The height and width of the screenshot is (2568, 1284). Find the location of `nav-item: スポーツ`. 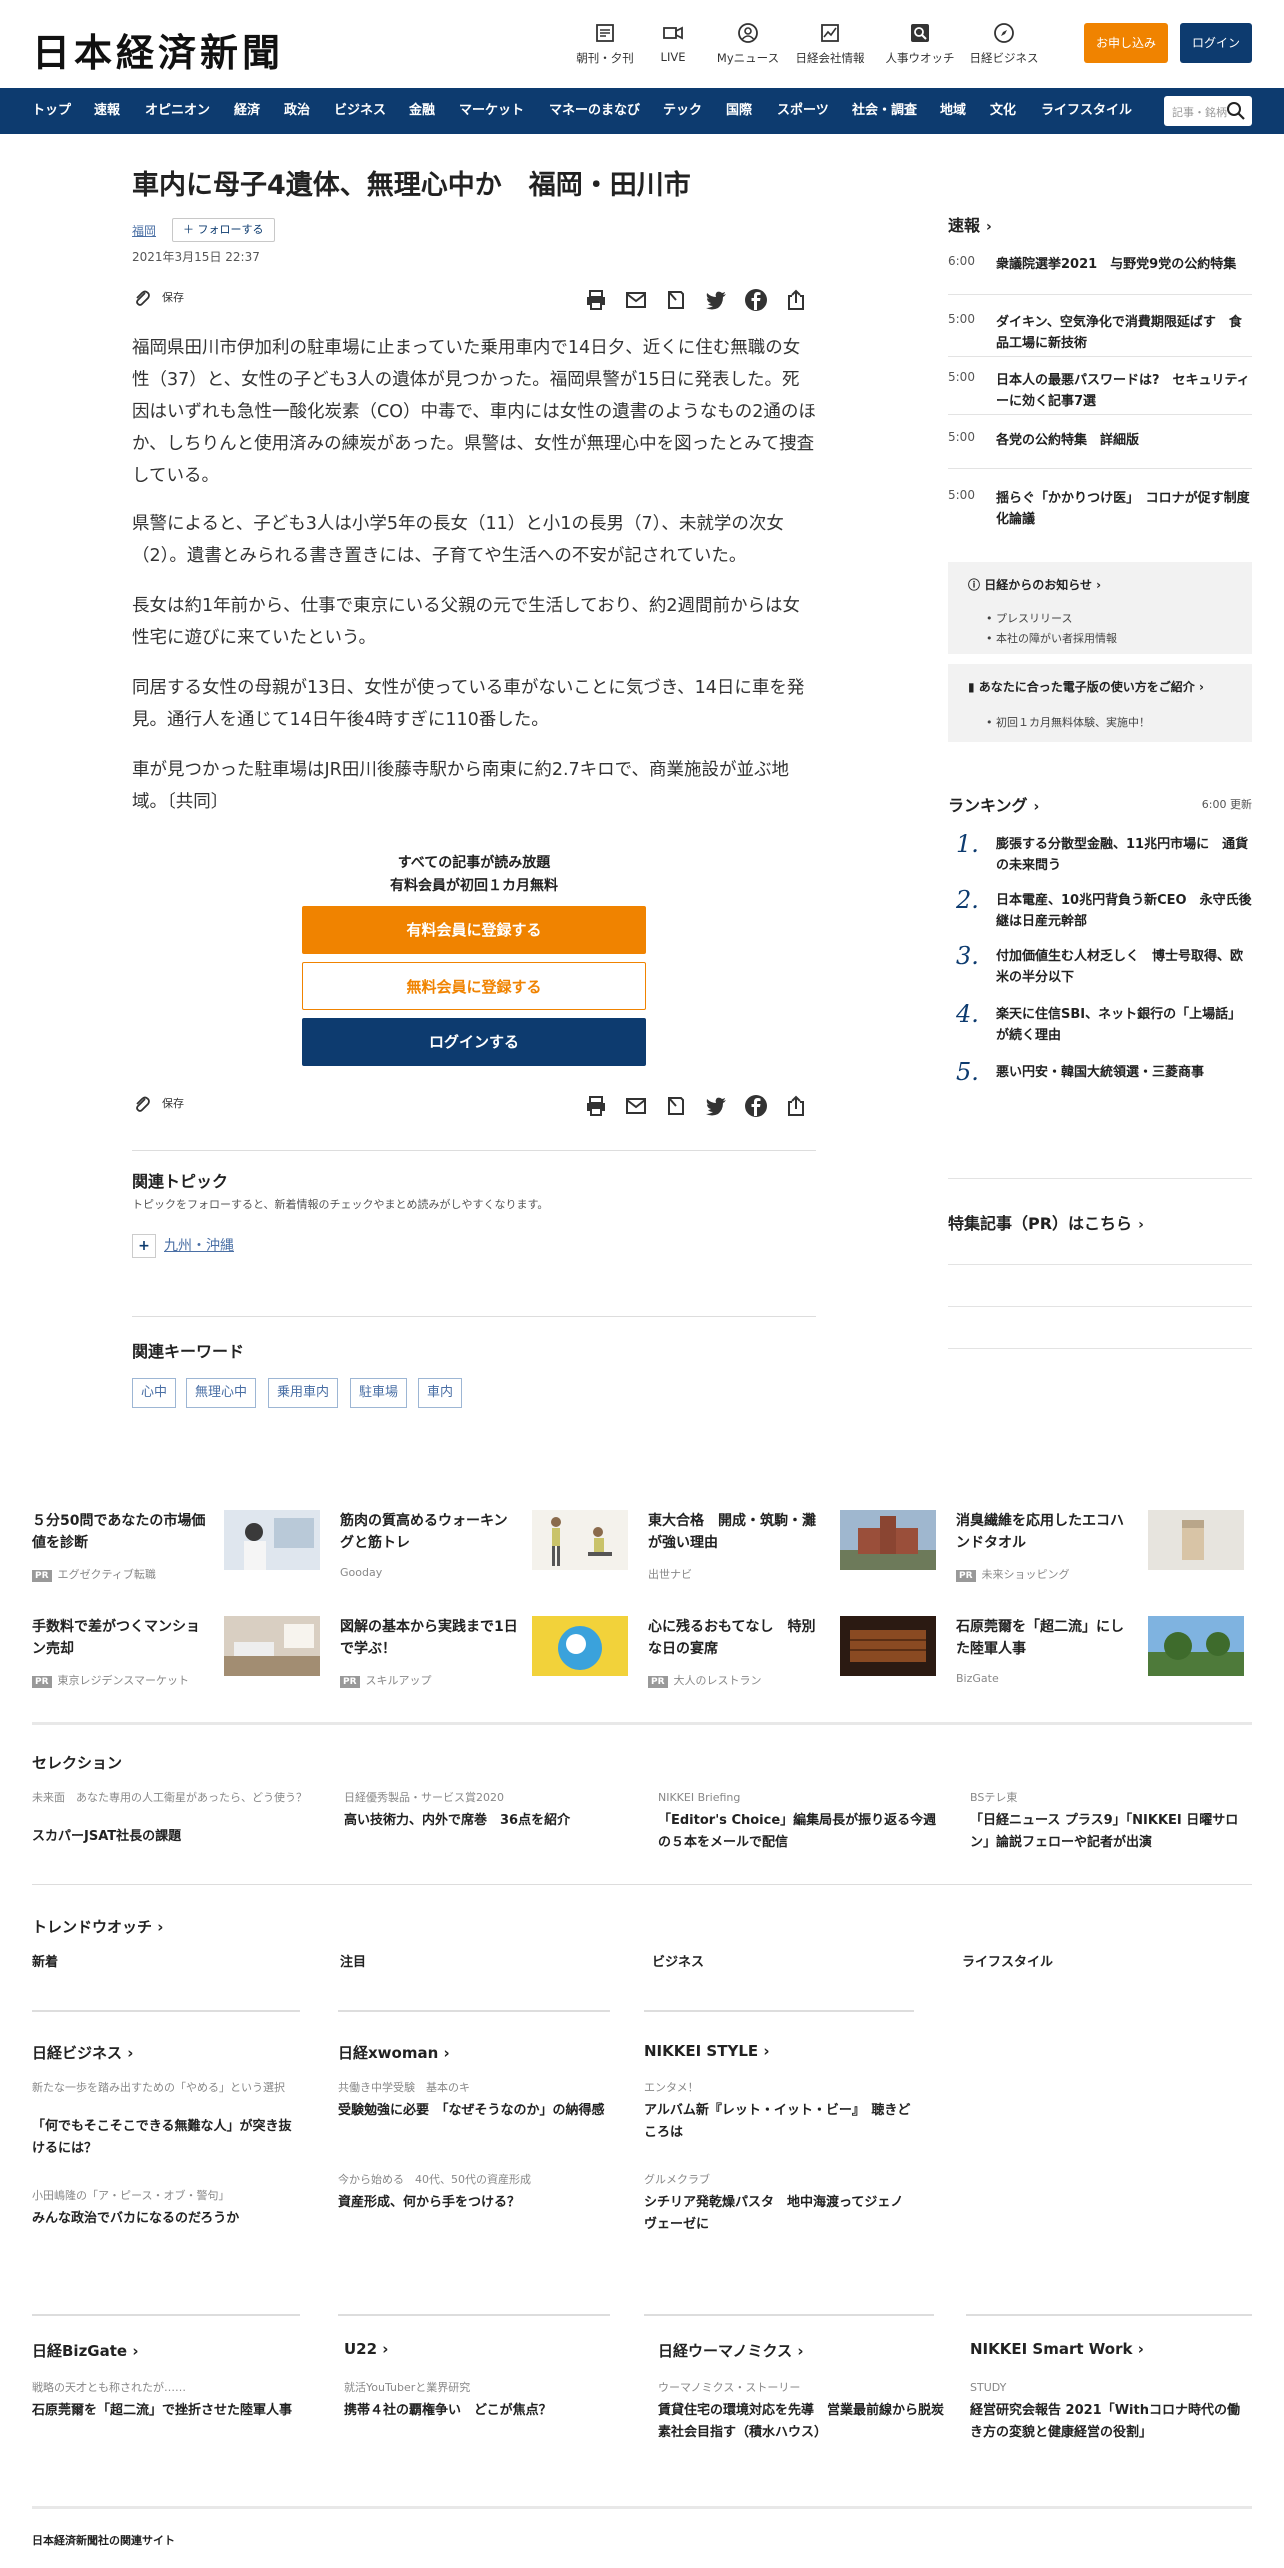

nav-item: スポーツ is located at coordinates (803, 111).